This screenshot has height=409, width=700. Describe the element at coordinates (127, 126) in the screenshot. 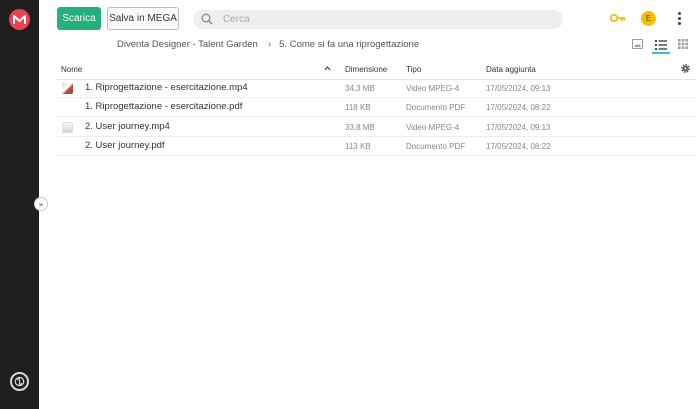

I see `file-name: 2. User journey.mp4` at that location.